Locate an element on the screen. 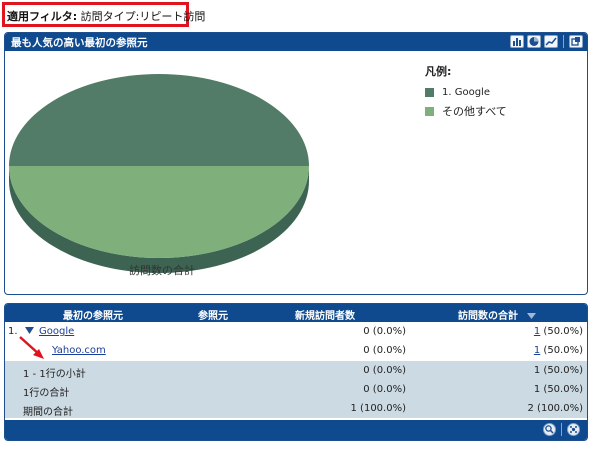 This screenshot has width=600, height=451. applied-filter-box: 適用フィルタ: 訪問タイプ:リピート訪問 is located at coordinates (103, 14).